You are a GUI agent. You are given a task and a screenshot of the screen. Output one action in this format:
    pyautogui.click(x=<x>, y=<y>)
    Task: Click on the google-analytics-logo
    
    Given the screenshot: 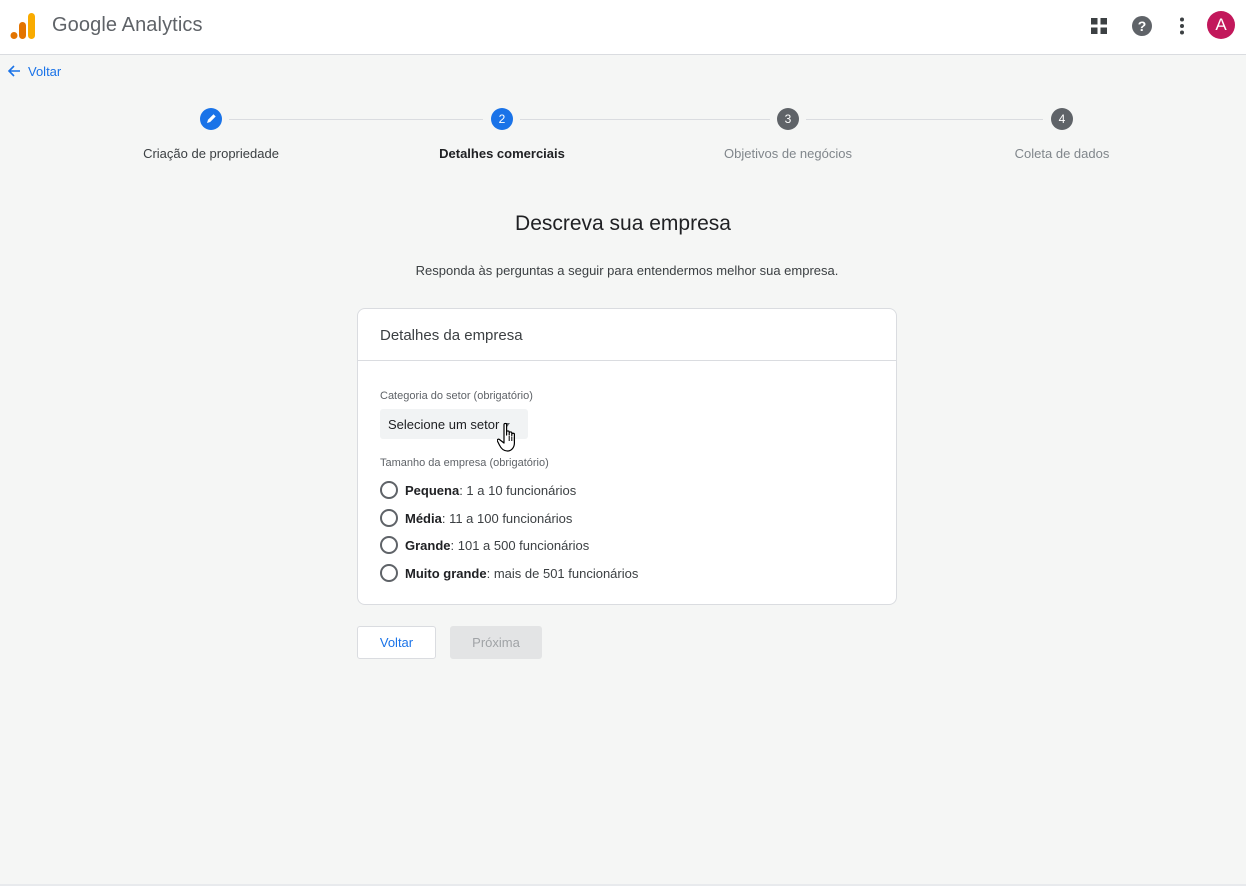 What is the action you would take?
    pyautogui.click(x=22, y=26)
    